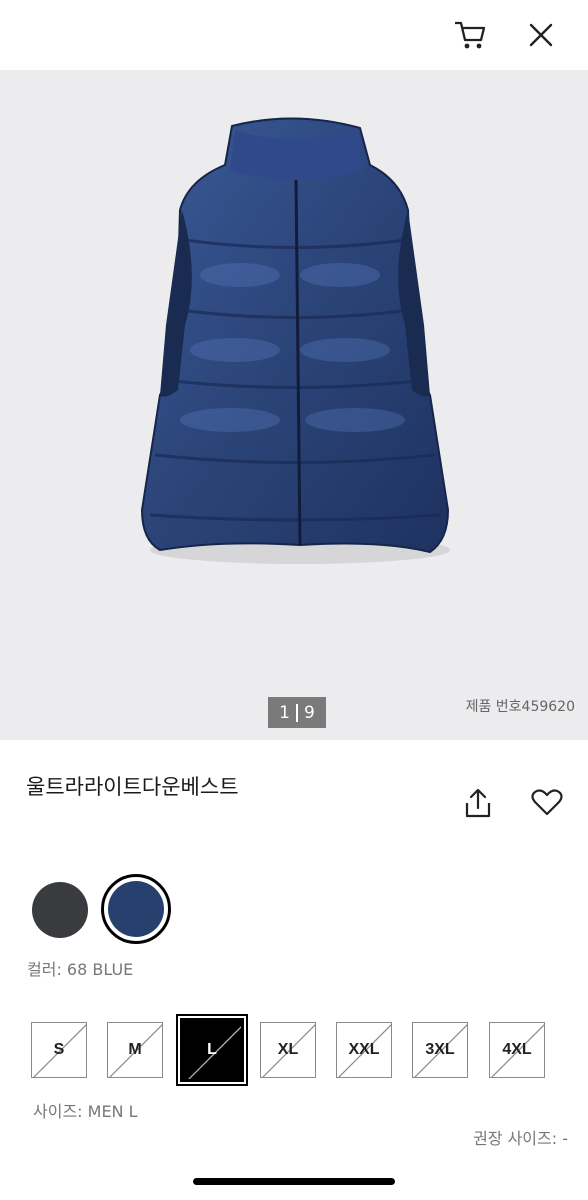 Image resolution: width=588 pixels, height=1200 pixels. I want to click on size-option-3xl: 3XL, so click(440, 1050).